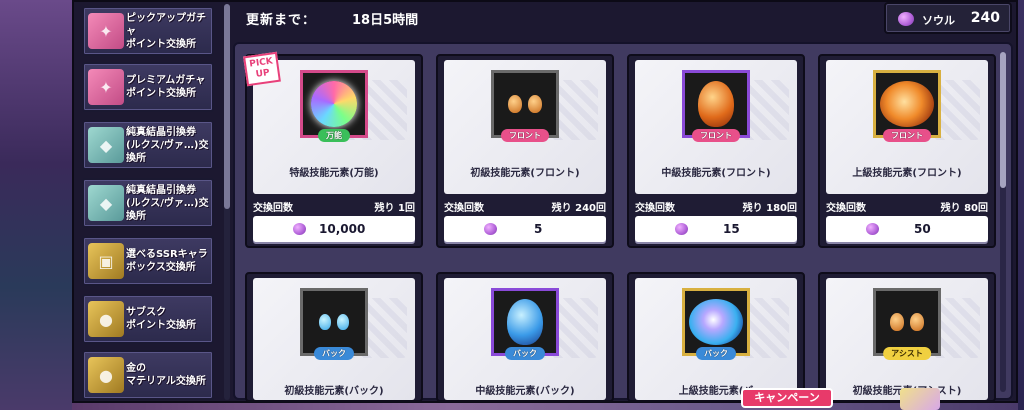 This screenshot has width=1024, height=410. Describe the element at coordinates (920, 399) in the screenshot. I see `gift-icon` at that location.